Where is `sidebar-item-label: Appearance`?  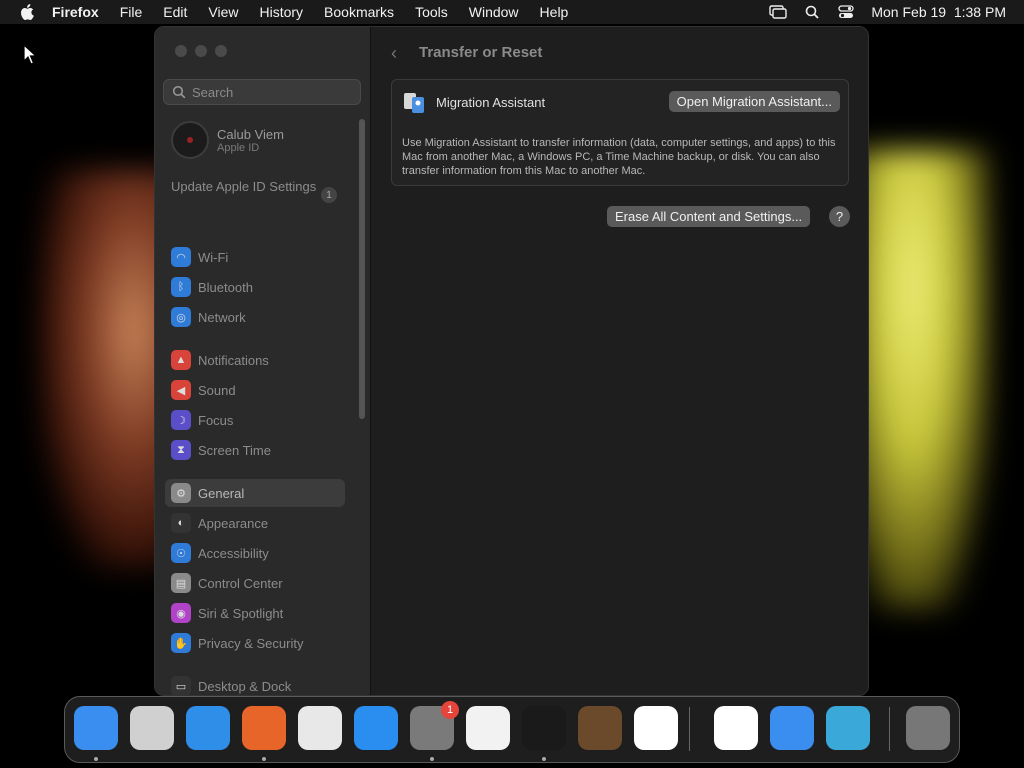 sidebar-item-label: Appearance is located at coordinates (233, 523).